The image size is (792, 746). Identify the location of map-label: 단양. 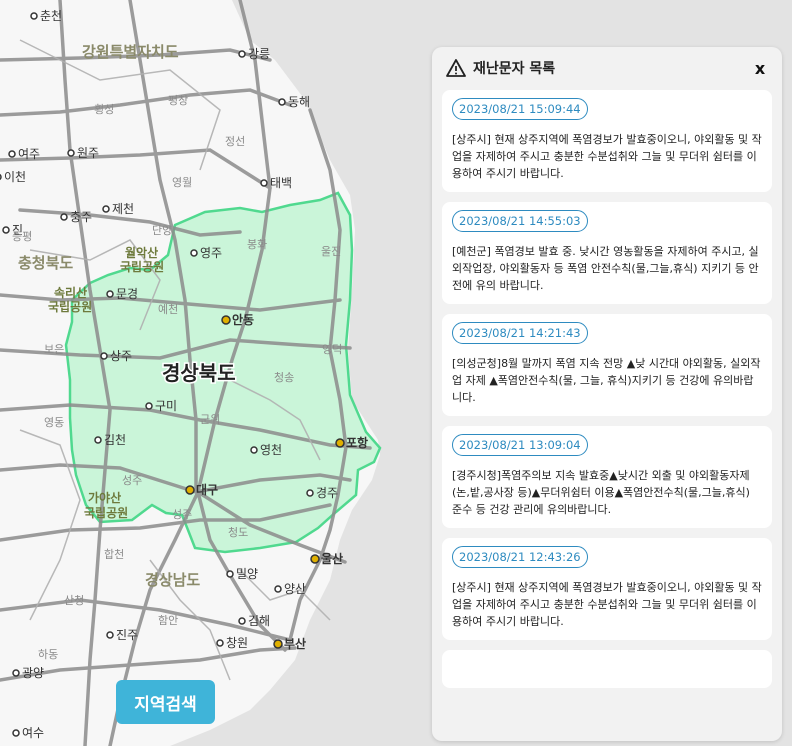
(162, 230).